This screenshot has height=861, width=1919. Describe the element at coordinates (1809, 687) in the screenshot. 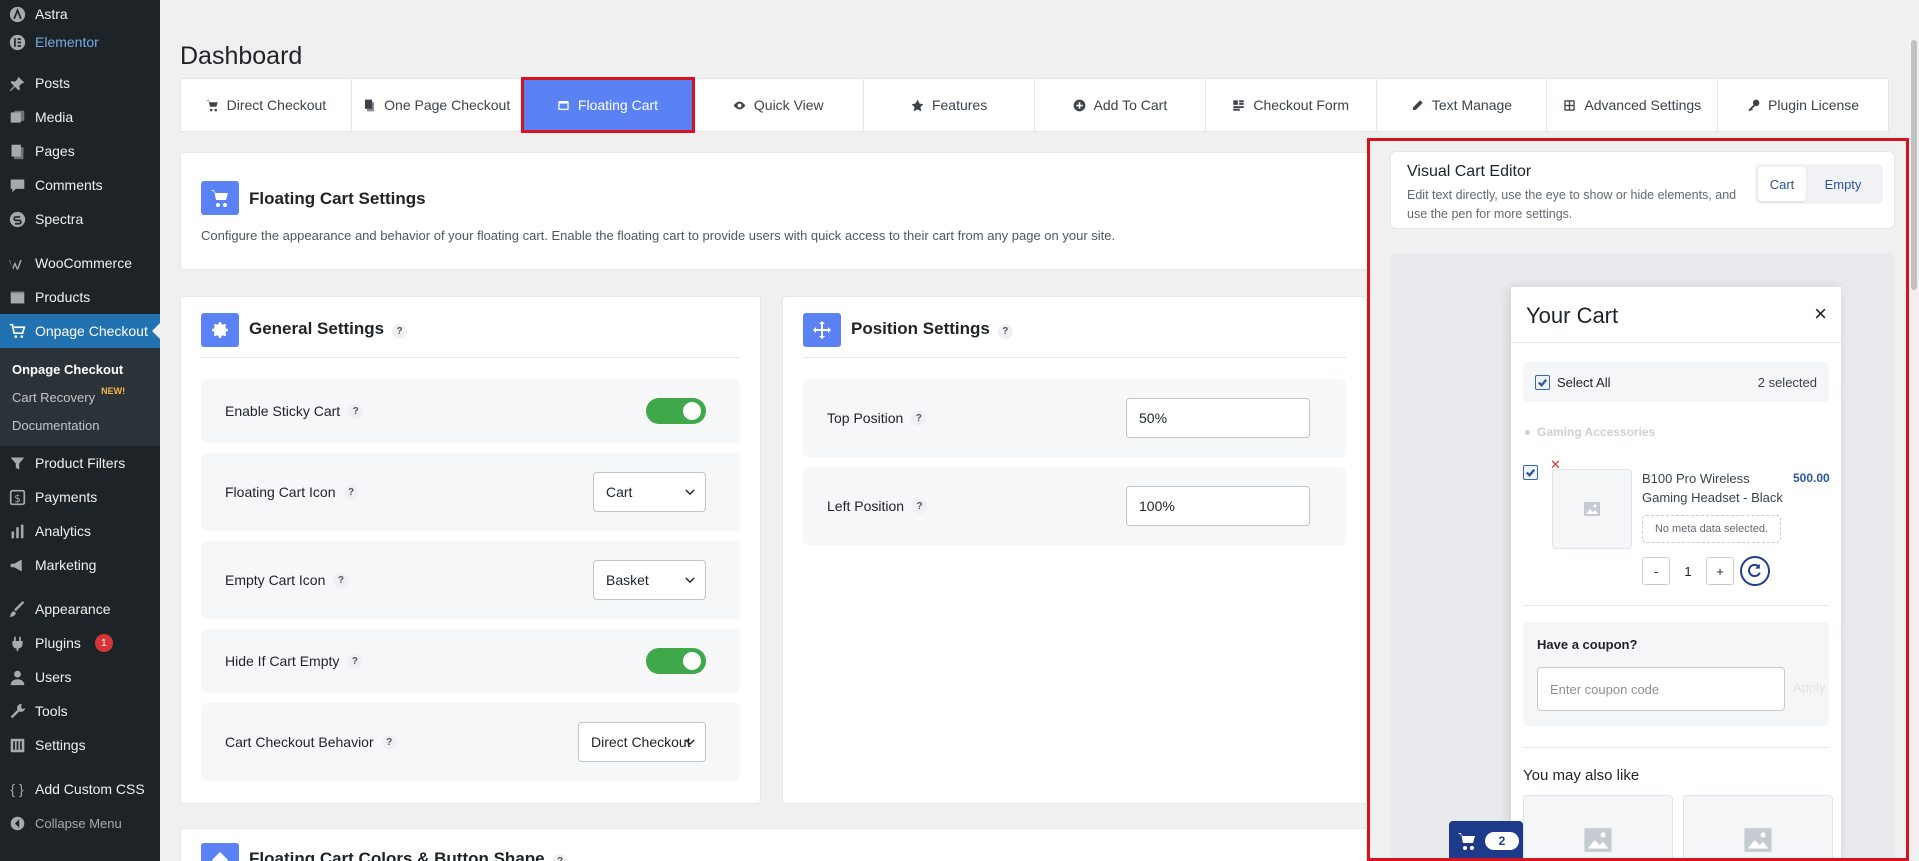

I see `apply-coupon-button: Apply` at that location.